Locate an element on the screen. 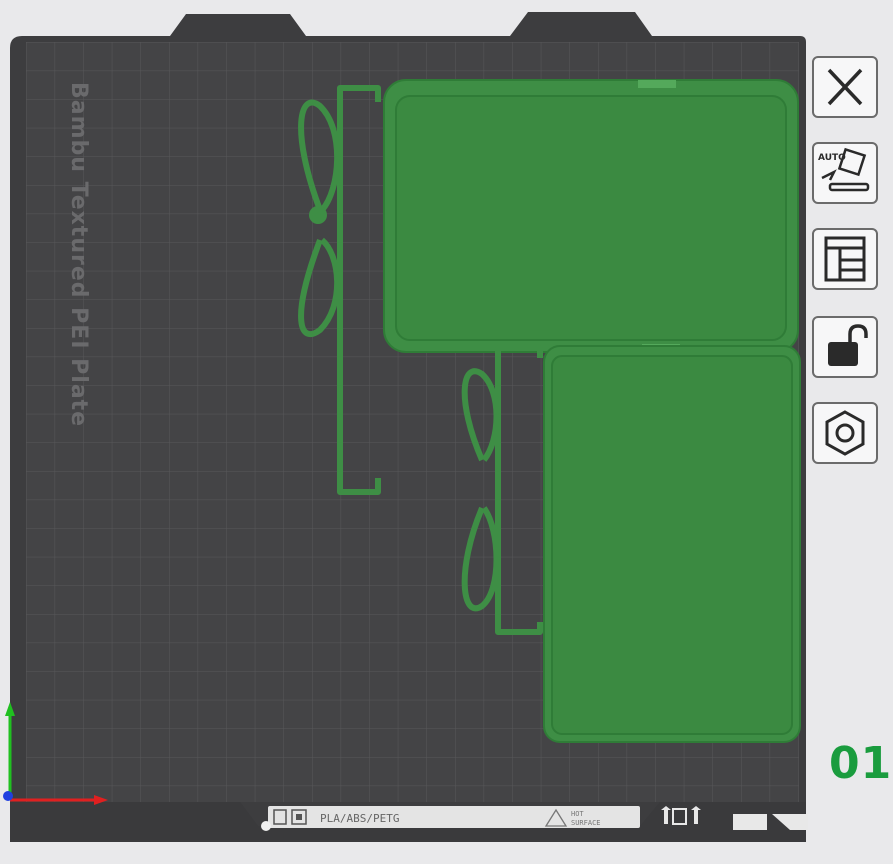 Image resolution: width=893 pixels, height=864 pixels. lock-button is located at coordinates (845, 347).